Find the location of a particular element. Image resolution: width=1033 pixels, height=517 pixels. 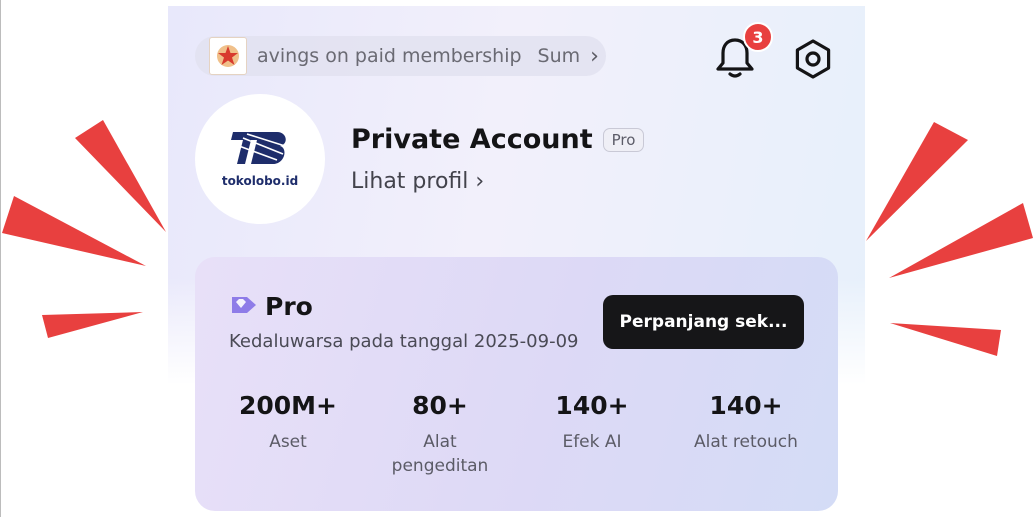

avatar-brand-text: tokolobo.id is located at coordinates (260, 181).